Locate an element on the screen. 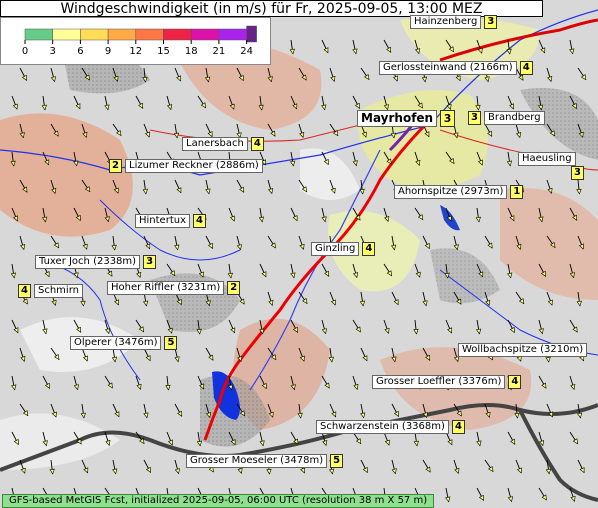 Image resolution: width=598 pixels, height=508 pixels. place-hainzenberg: Hainzenberg 3 is located at coordinates (454, 22).